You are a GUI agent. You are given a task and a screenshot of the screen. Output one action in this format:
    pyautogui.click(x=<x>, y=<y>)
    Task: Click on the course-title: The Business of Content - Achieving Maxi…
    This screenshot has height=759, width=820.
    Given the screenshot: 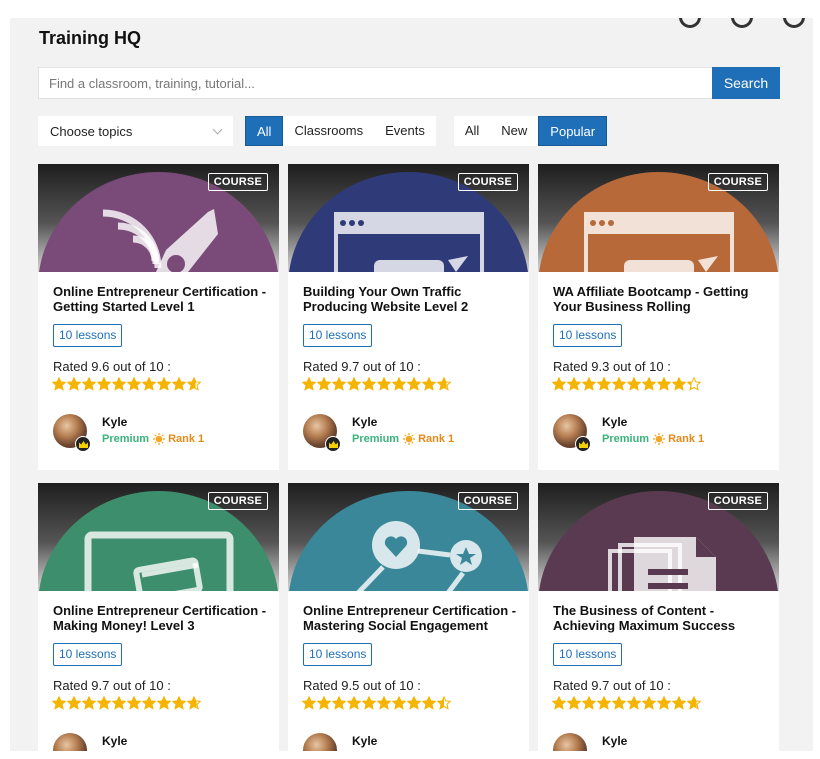 What is the action you would take?
    pyautogui.click(x=660, y=618)
    